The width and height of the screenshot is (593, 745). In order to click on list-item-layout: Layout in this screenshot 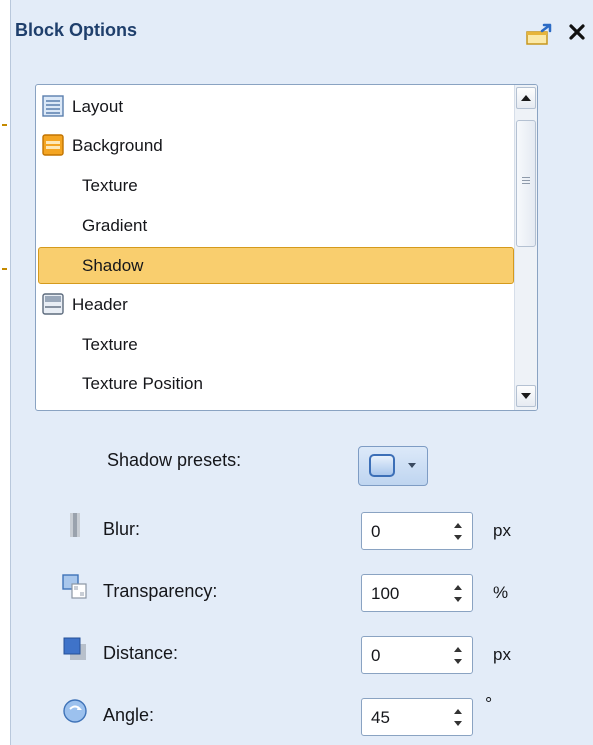, I will do `click(276, 106)`.